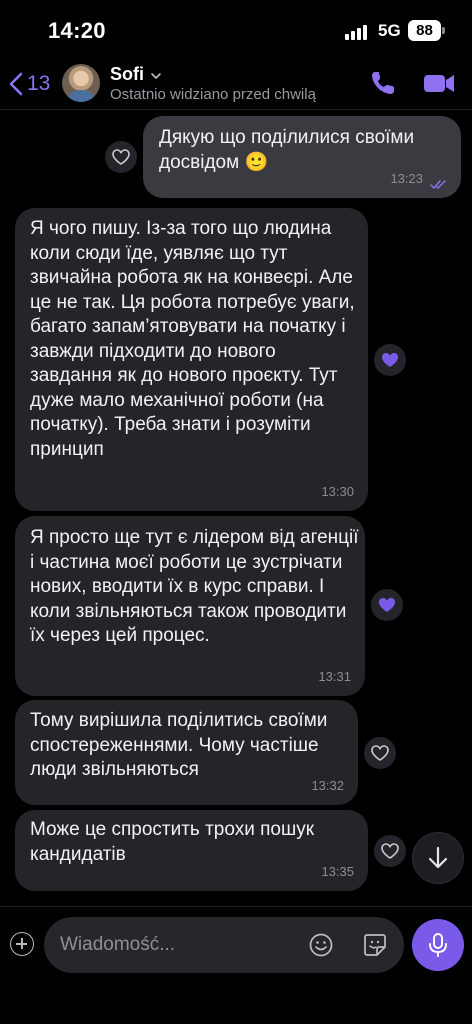 The width and height of the screenshot is (472, 1024). I want to click on battery-tip, so click(443, 30).